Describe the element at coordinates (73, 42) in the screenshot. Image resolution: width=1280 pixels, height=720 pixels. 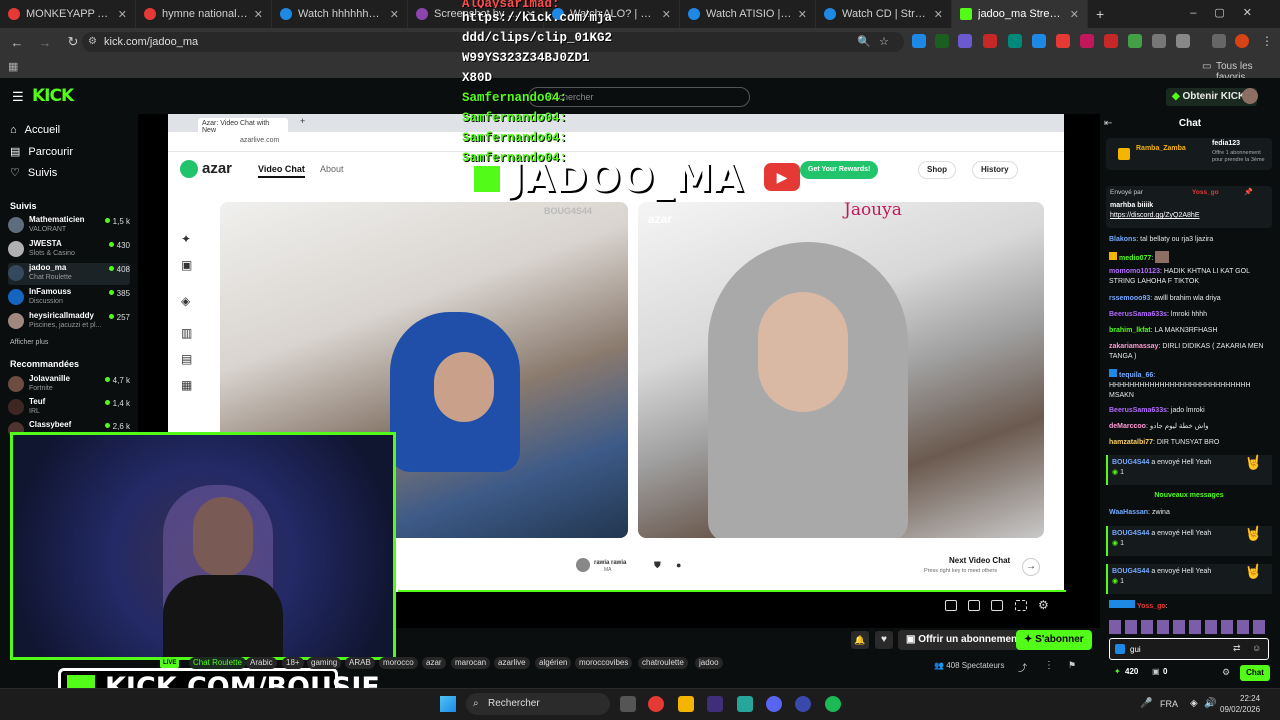
I see `reload-icon: ↻` at that location.